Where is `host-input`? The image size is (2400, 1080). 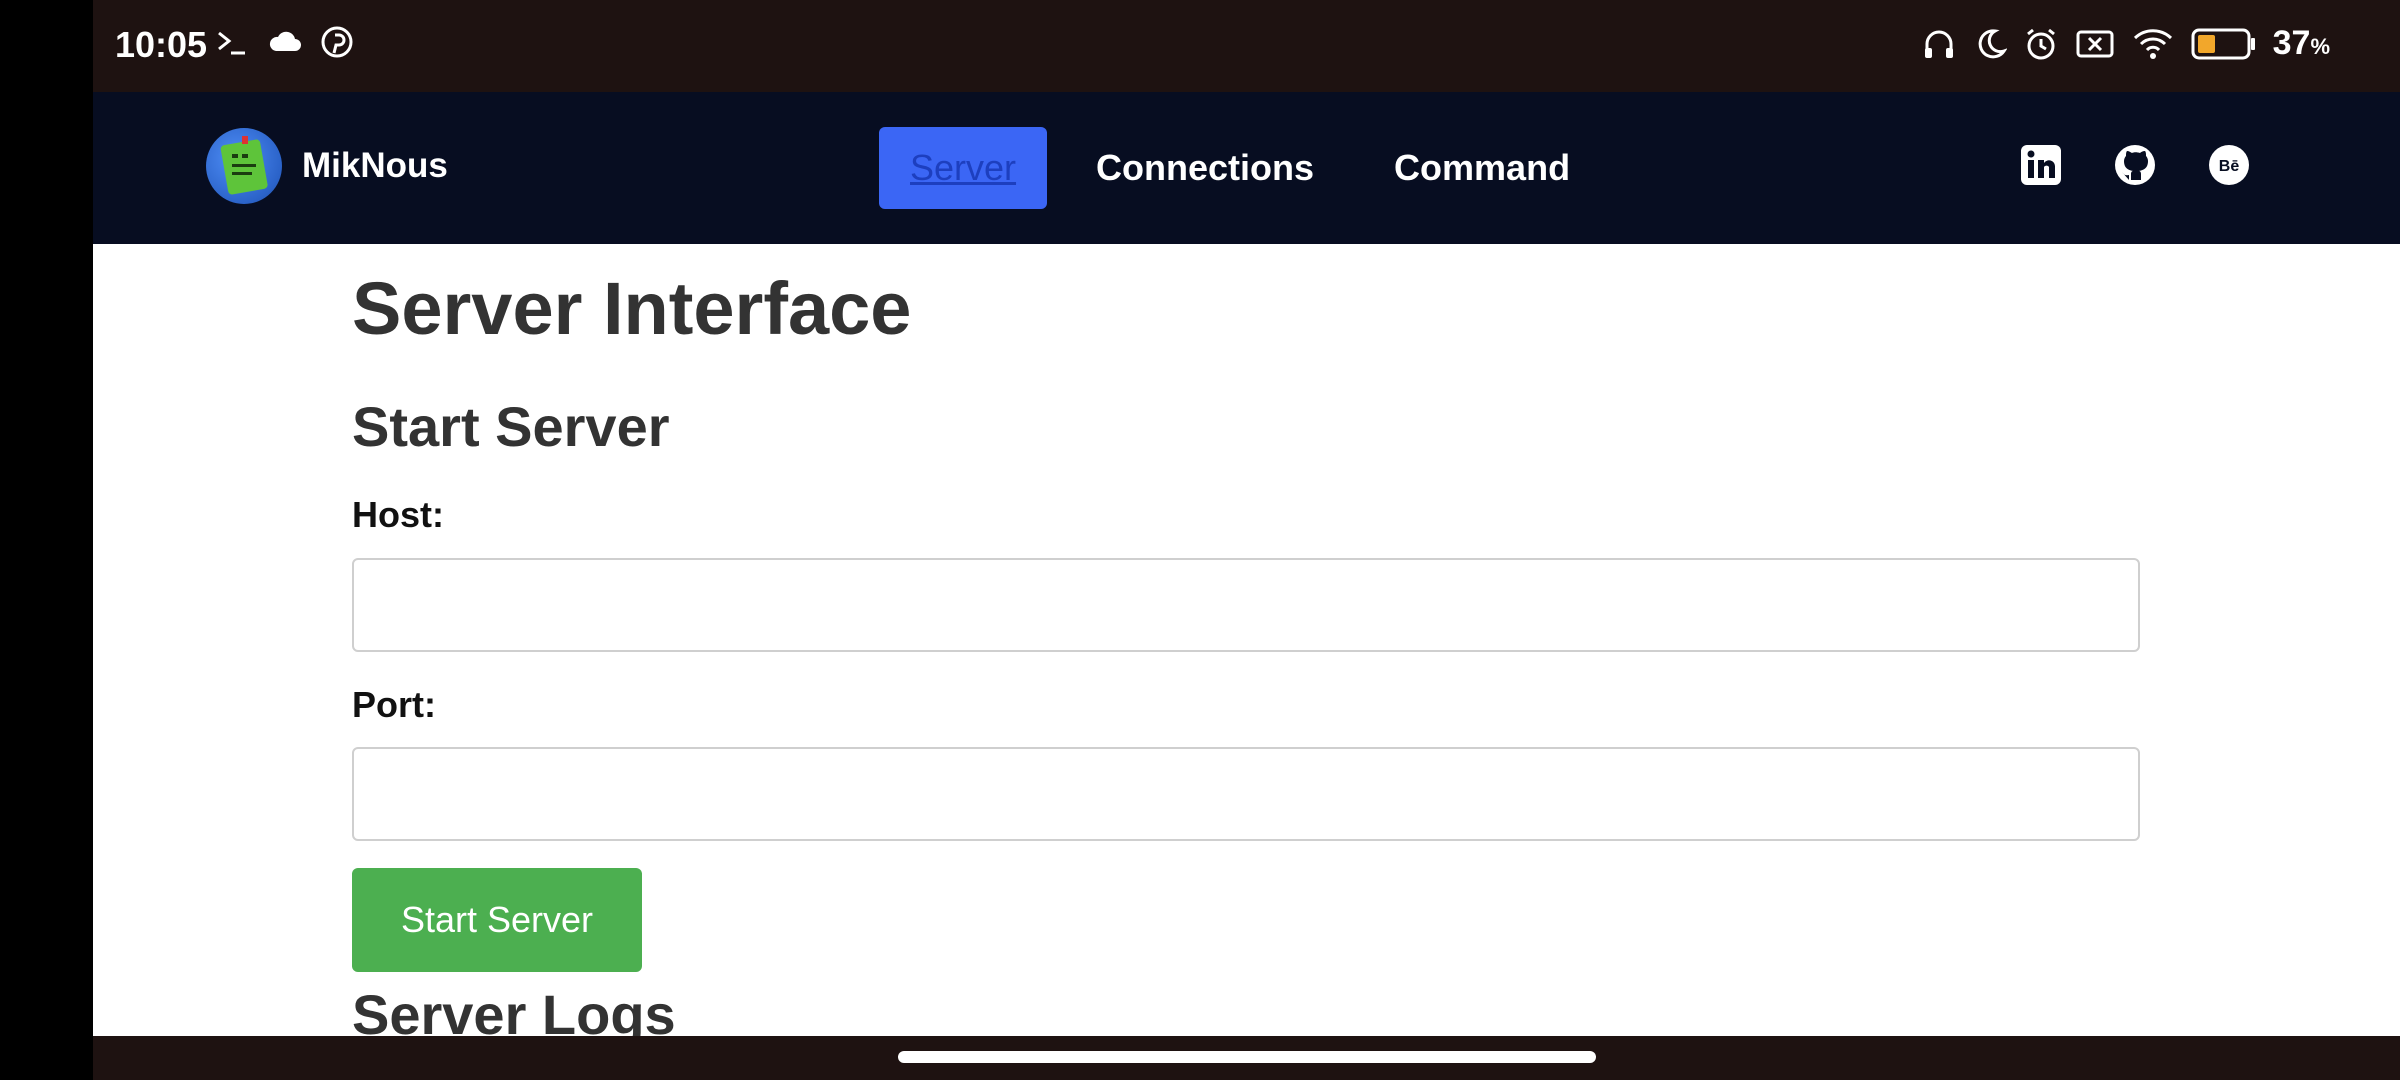 host-input is located at coordinates (1246, 605).